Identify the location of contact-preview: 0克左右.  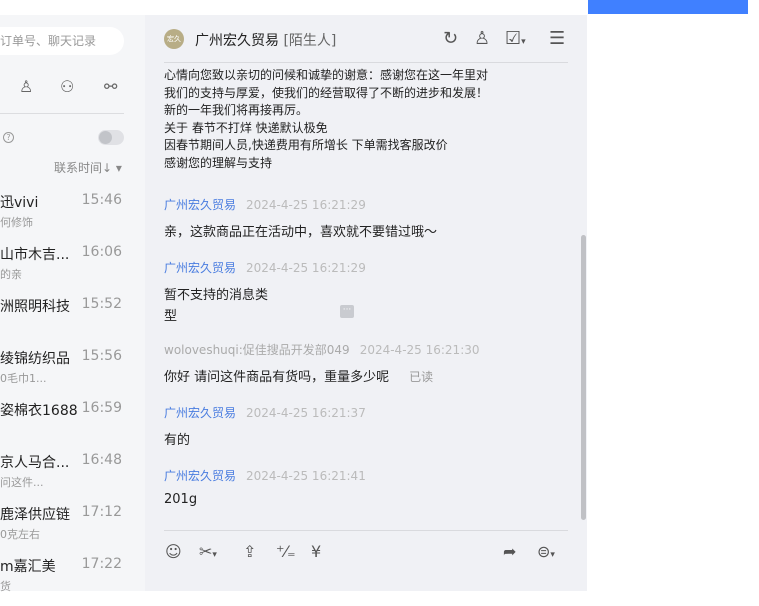
(20, 534).